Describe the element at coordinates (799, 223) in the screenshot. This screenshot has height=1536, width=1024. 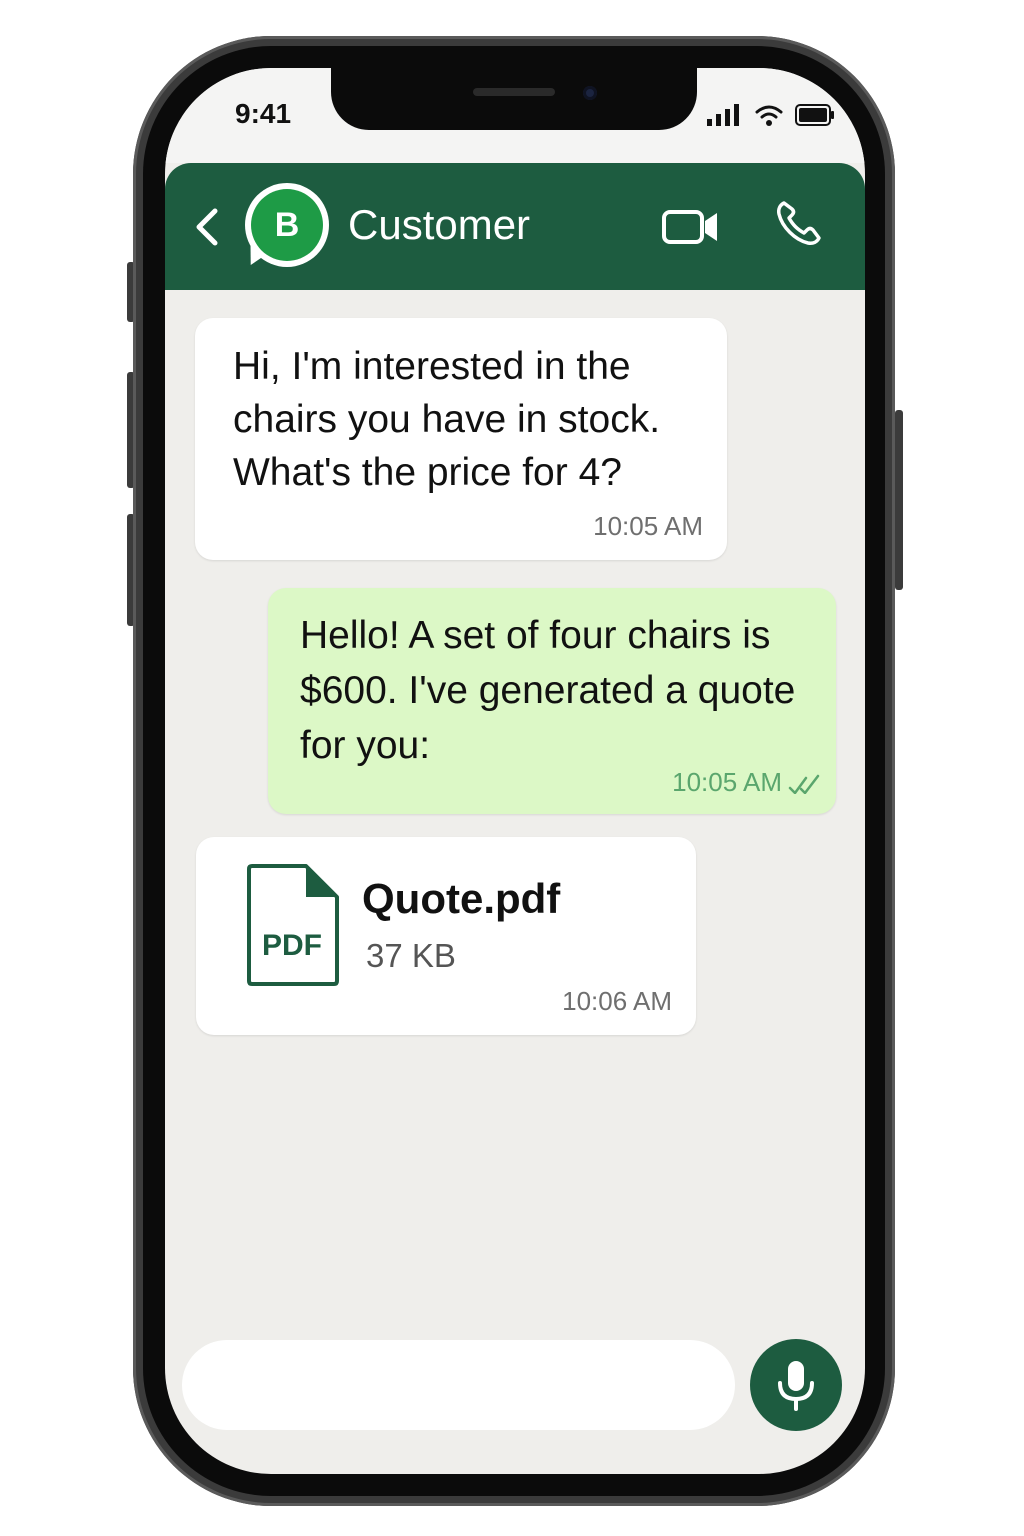
I see `phone-icon` at that location.